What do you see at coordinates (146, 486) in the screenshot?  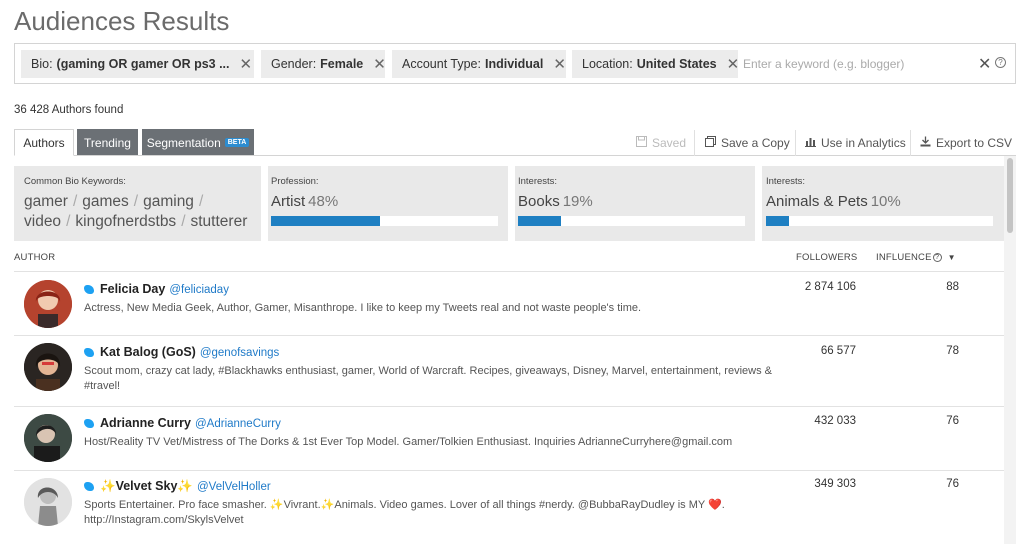 I see `author-name: ✨Velvet Sky✨` at bounding box center [146, 486].